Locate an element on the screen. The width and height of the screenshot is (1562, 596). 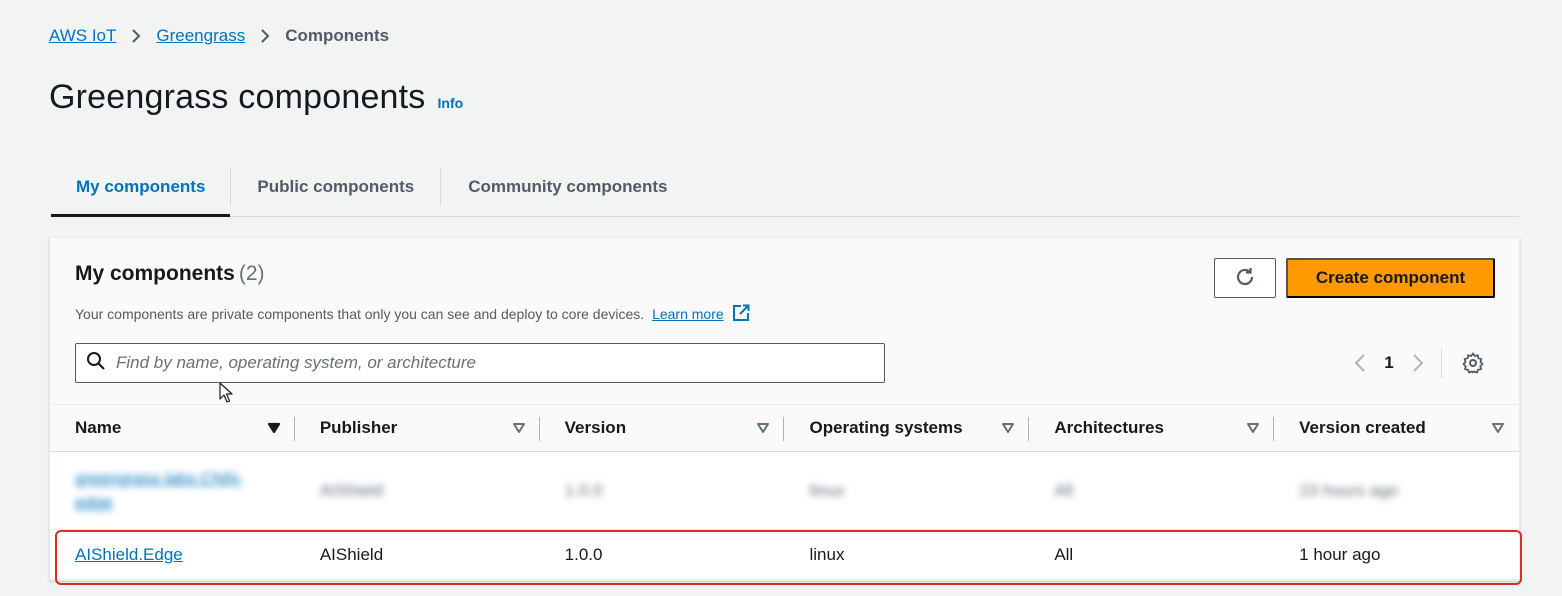
cell-name: greengrass.labs.CNN-edge is located at coordinates (172, 490).